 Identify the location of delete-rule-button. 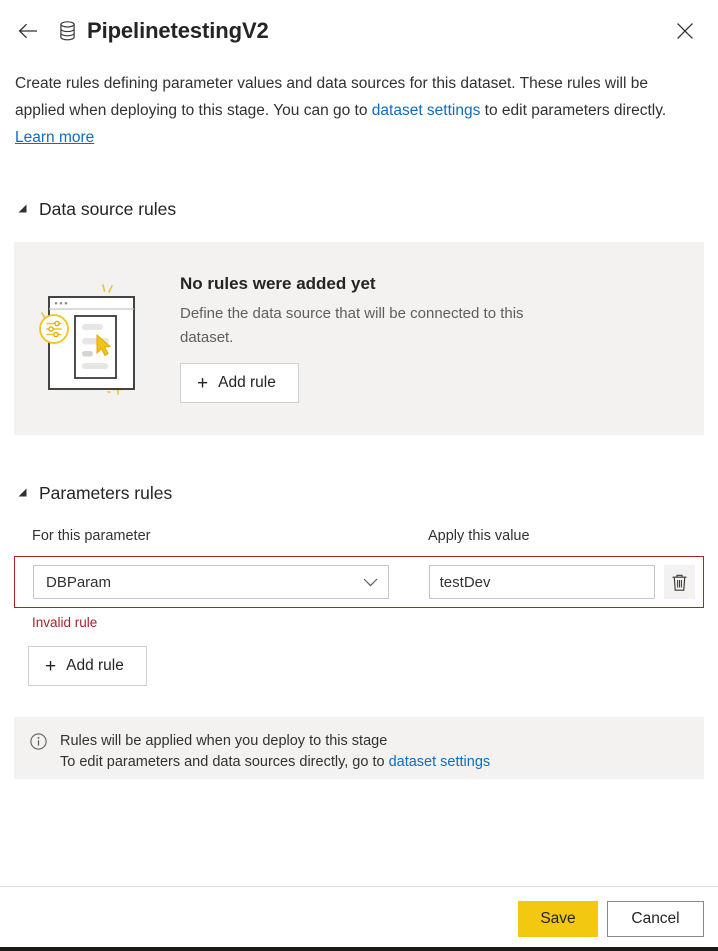
(679, 582).